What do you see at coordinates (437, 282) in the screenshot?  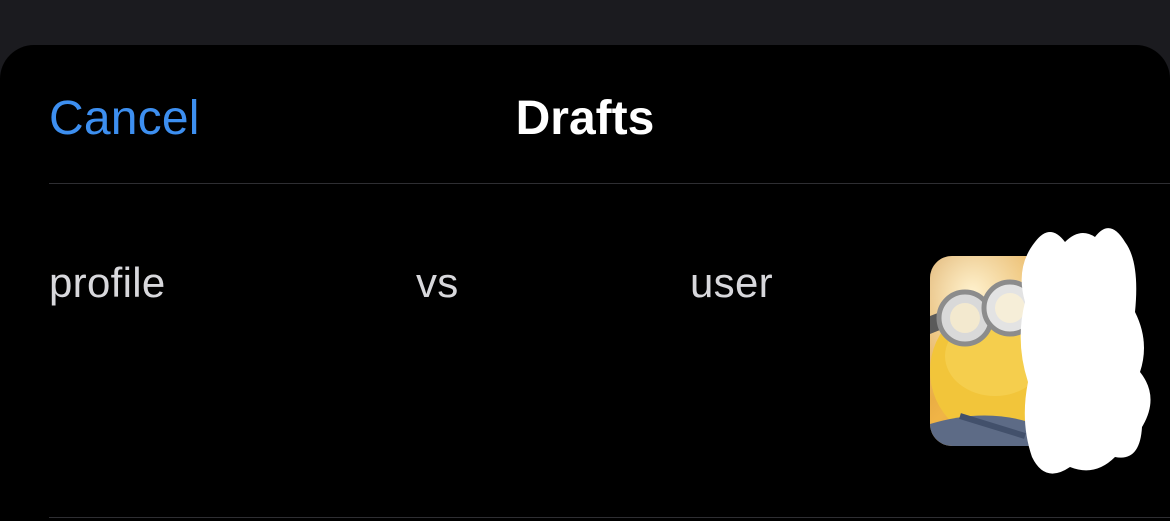 I see `draft-text-word: vs` at bounding box center [437, 282].